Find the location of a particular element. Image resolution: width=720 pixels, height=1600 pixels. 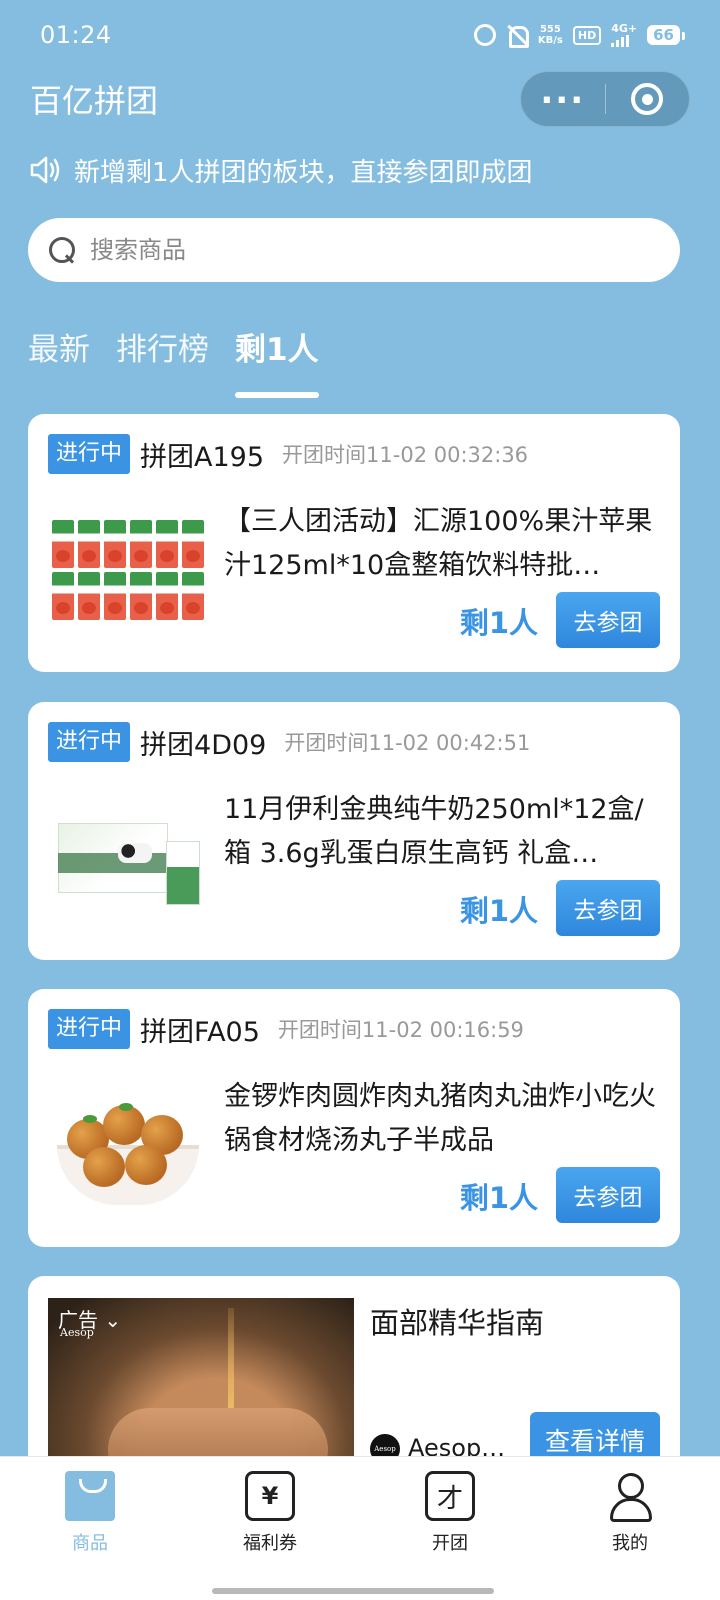

open-time: 开团时间11-02 00:42:51 is located at coordinates (407, 743).